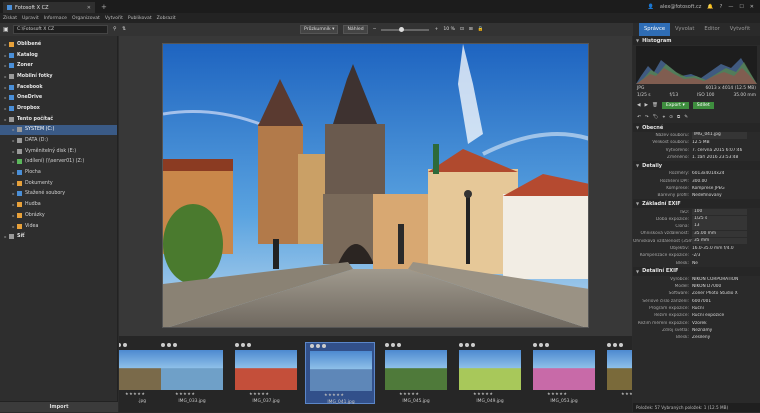 The height and width of the screenshot is (413, 760). I want to click on filmstrip-thumbnail: ★★★★★ IMG_, so click(617, 373).